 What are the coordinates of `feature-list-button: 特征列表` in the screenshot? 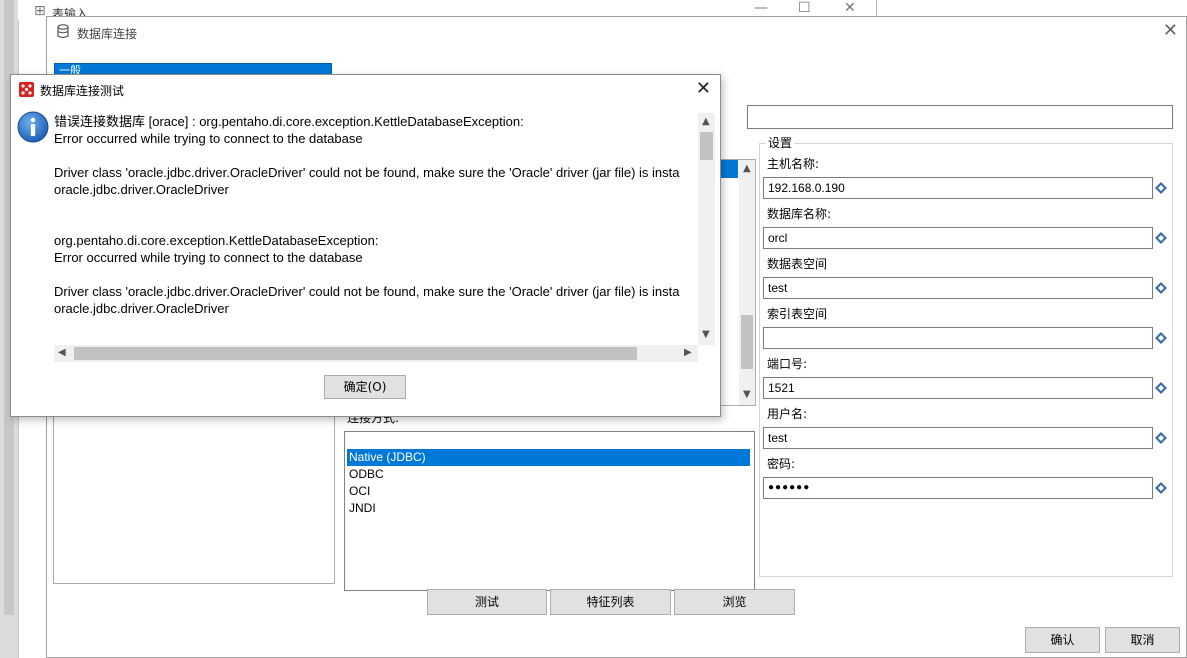 It's located at (610, 602).